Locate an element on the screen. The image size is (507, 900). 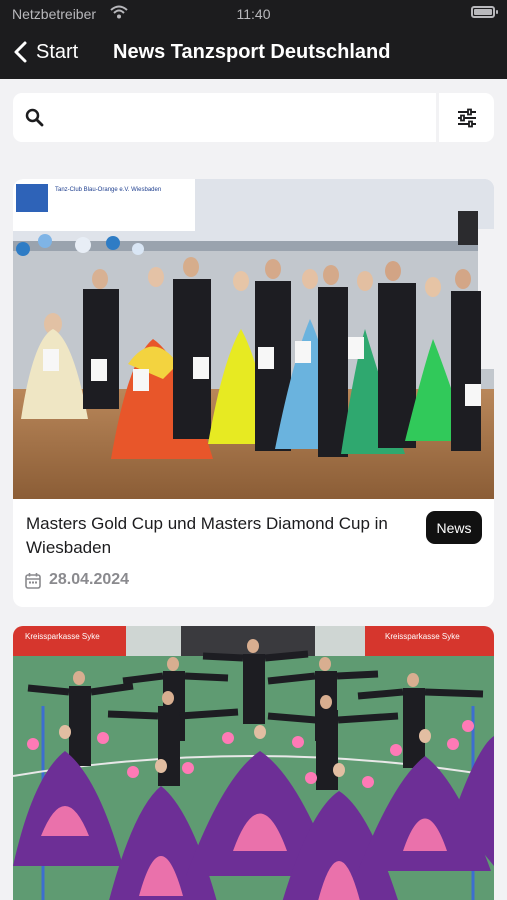
back-button: Start is located at coordinates (45, 52).